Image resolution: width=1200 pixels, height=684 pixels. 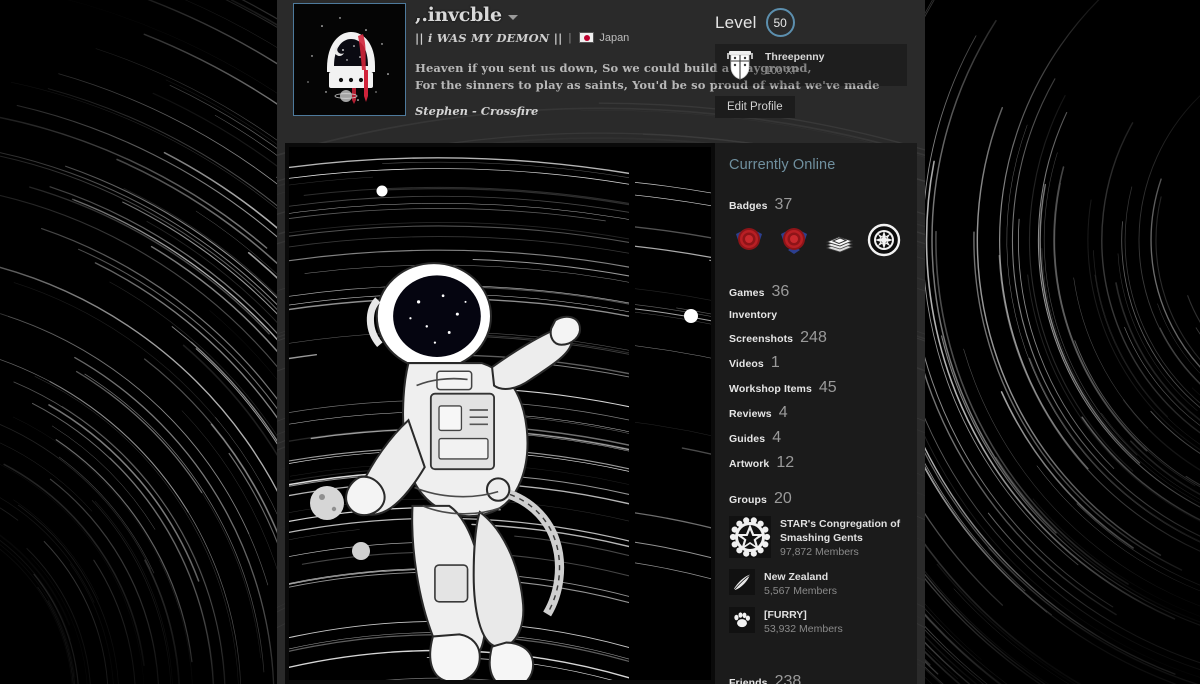 I want to click on stat-label: Videos, so click(x=746, y=364).